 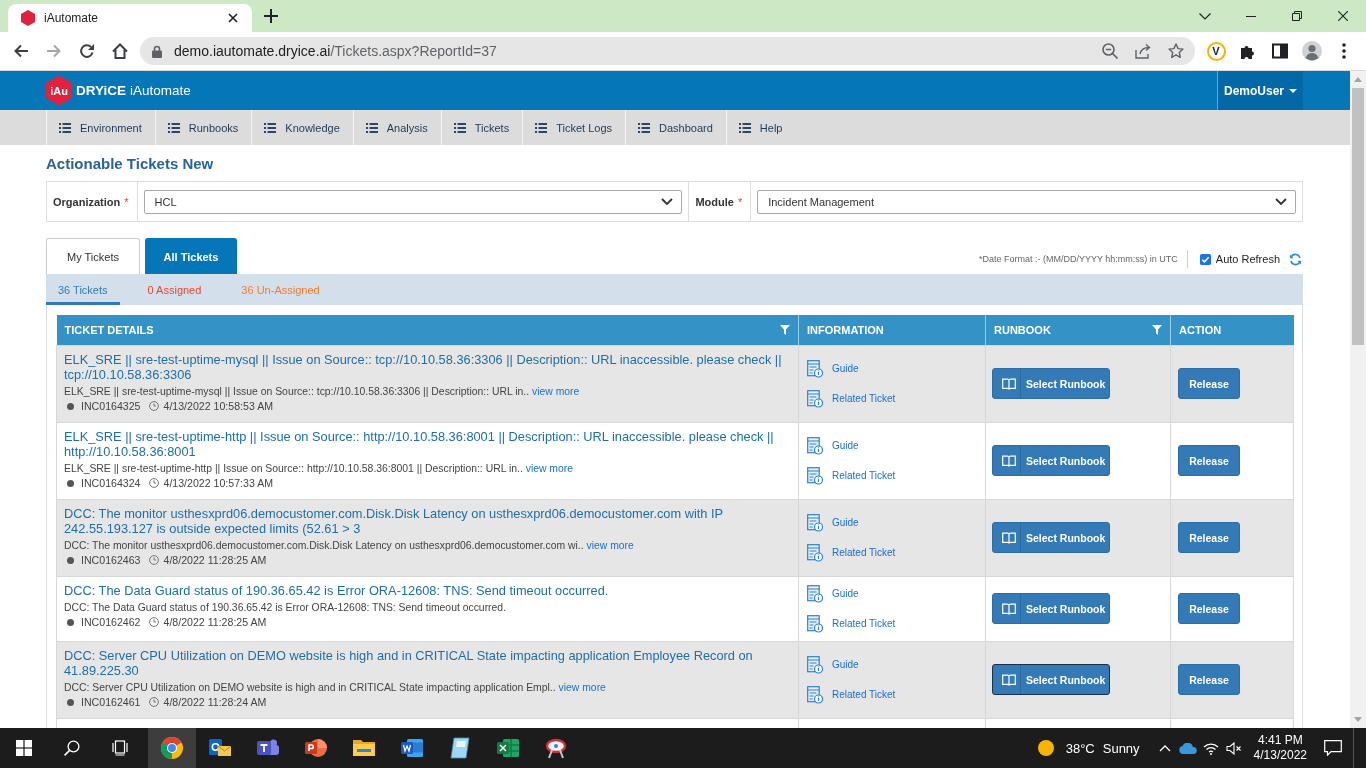 I want to click on nav-item: Analysis, so click(x=396, y=127).